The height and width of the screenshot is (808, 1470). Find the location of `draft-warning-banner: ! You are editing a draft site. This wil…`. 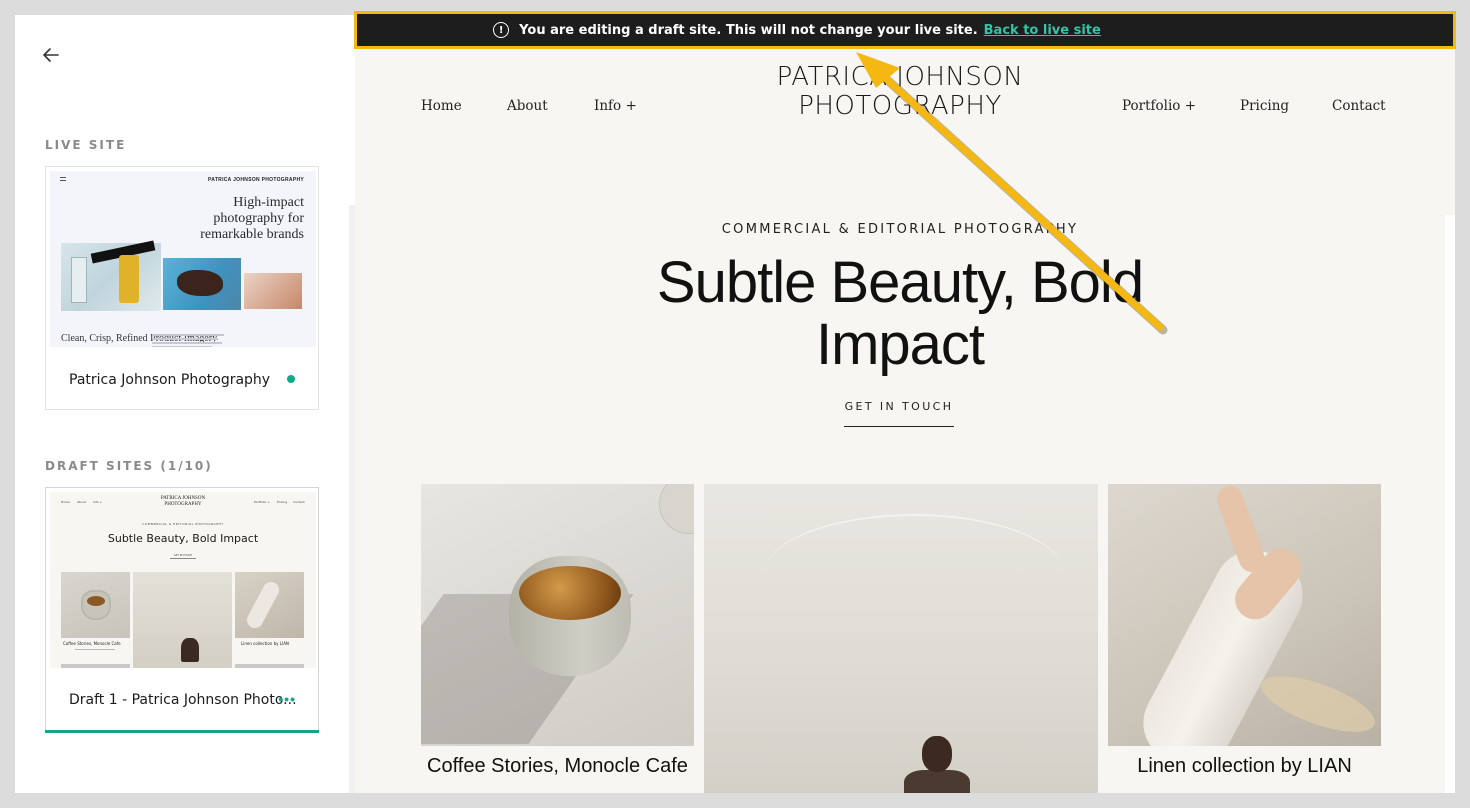

draft-warning-banner: ! You are editing a draft site. This wil… is located at coordinates (905, 30).